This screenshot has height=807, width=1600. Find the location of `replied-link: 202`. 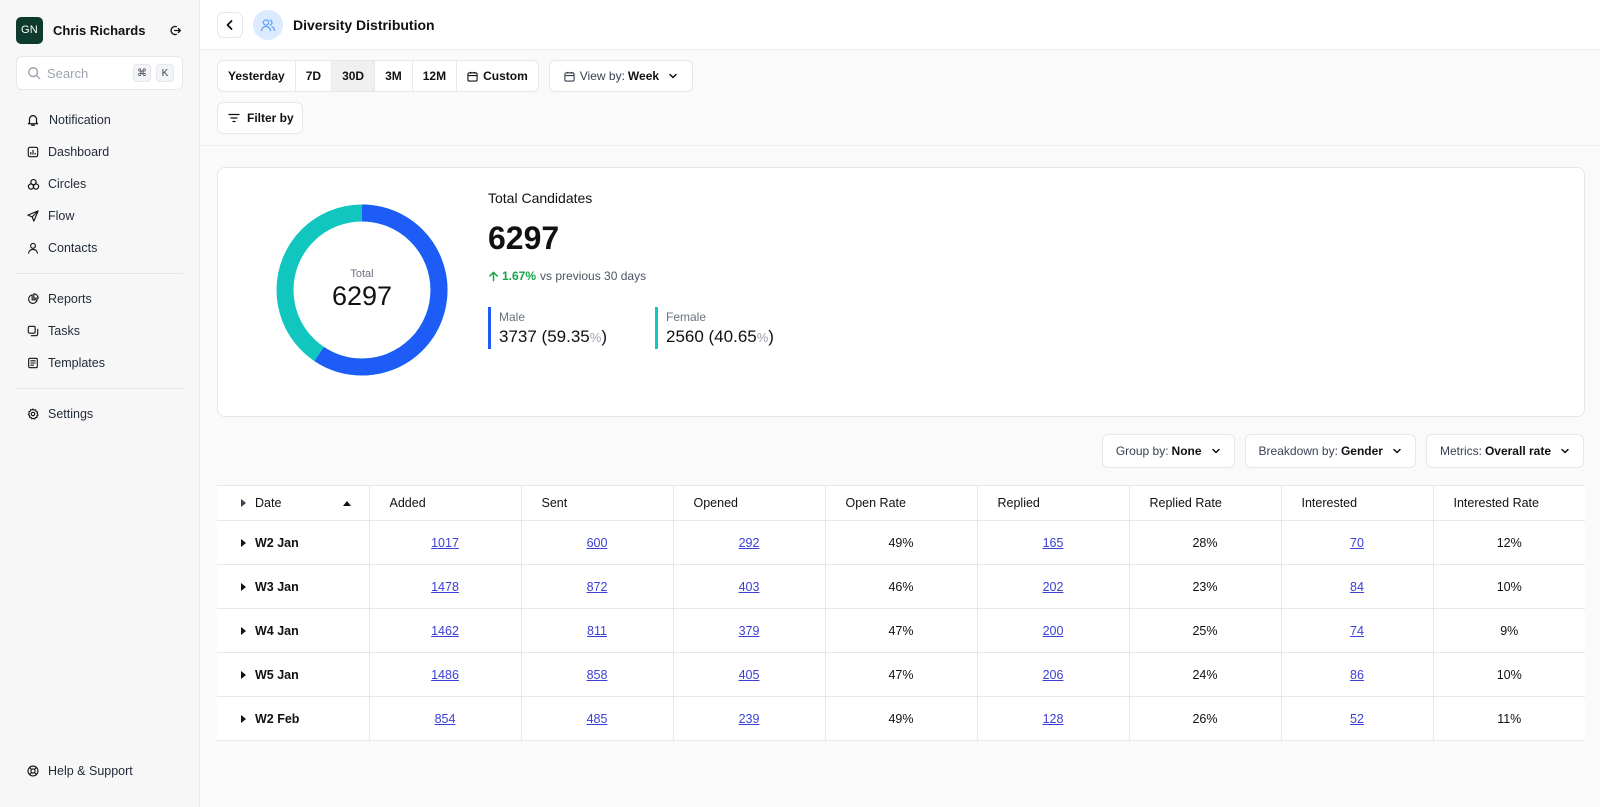

replied-link: 202 is located at coordinates (1053, 587).